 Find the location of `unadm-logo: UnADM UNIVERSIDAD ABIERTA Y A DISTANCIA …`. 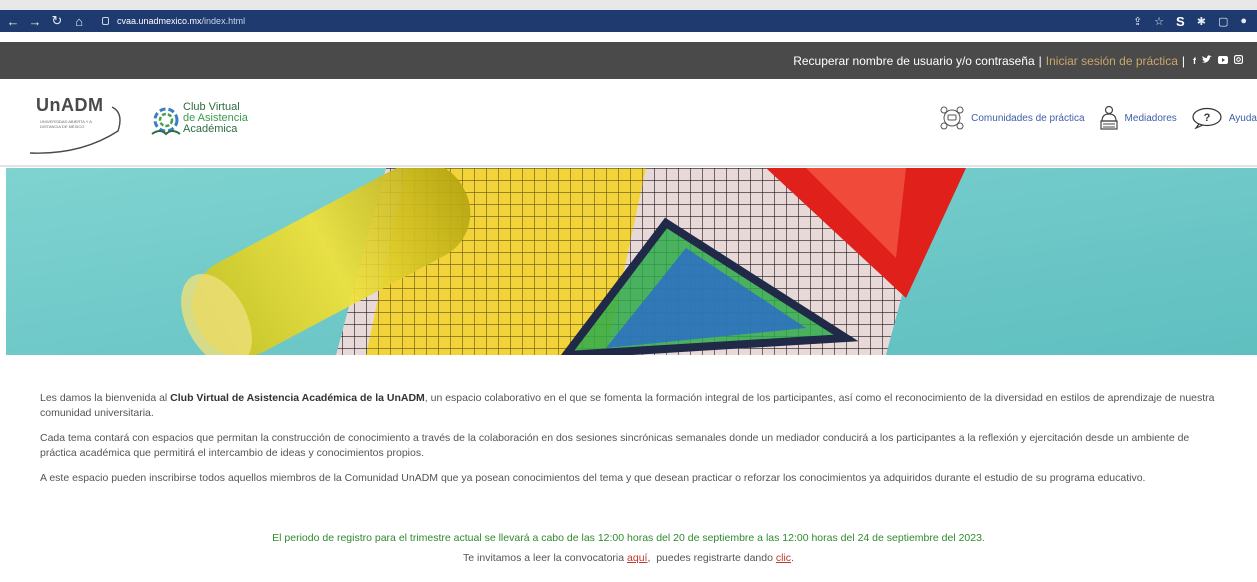

unadm-logo: UnADM UNIVERSIDAD ABIERTA Y A DISTANCIA … is located at coordinates (76, 123).